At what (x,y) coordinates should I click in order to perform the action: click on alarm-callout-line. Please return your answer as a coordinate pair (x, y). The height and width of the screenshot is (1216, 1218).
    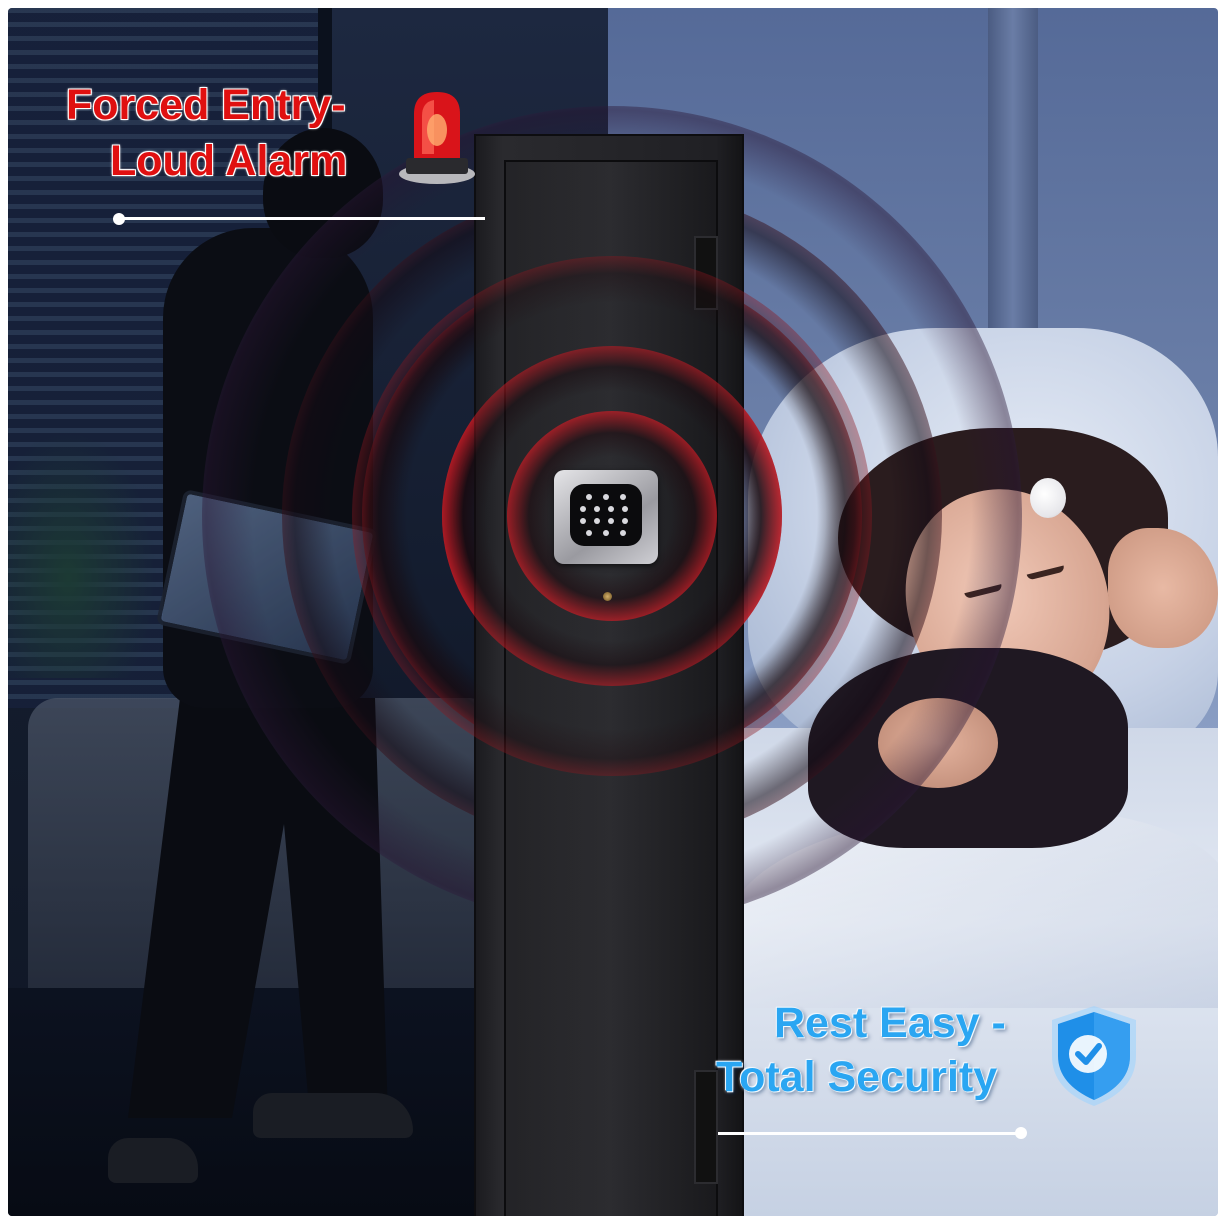
    Looking at the image, I should click on (302, 218).